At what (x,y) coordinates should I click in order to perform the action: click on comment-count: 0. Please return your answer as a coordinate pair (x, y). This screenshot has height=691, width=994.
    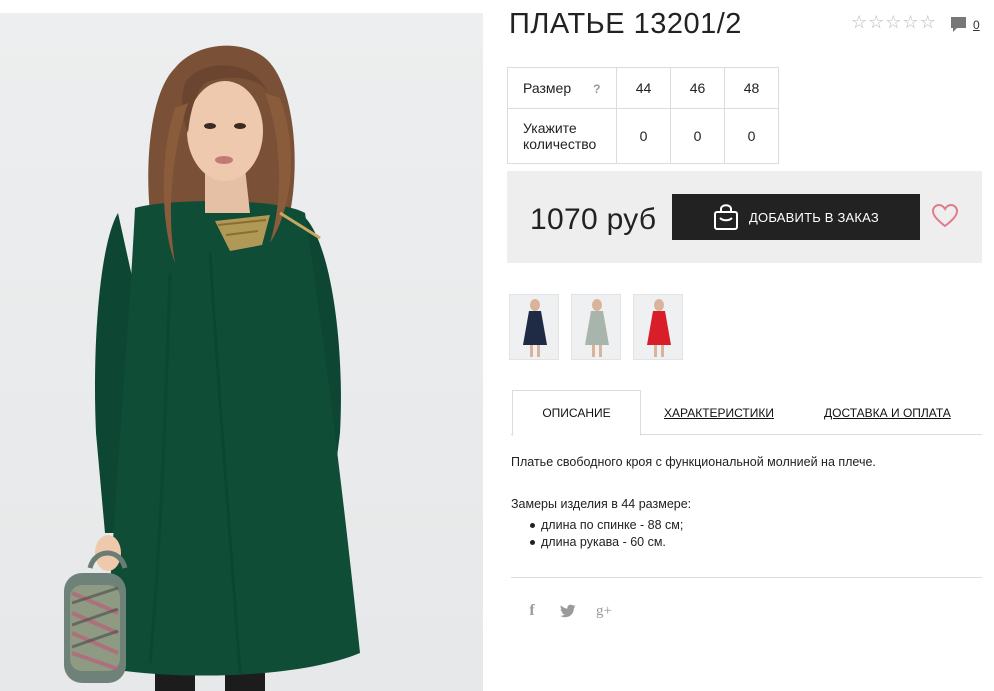
    Looking at the image, I should click on (976, 25).